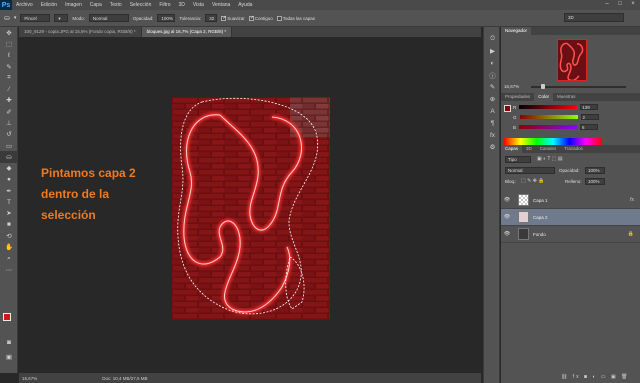  I want to click on layer-fx-icon: fx, so click(632, 200).